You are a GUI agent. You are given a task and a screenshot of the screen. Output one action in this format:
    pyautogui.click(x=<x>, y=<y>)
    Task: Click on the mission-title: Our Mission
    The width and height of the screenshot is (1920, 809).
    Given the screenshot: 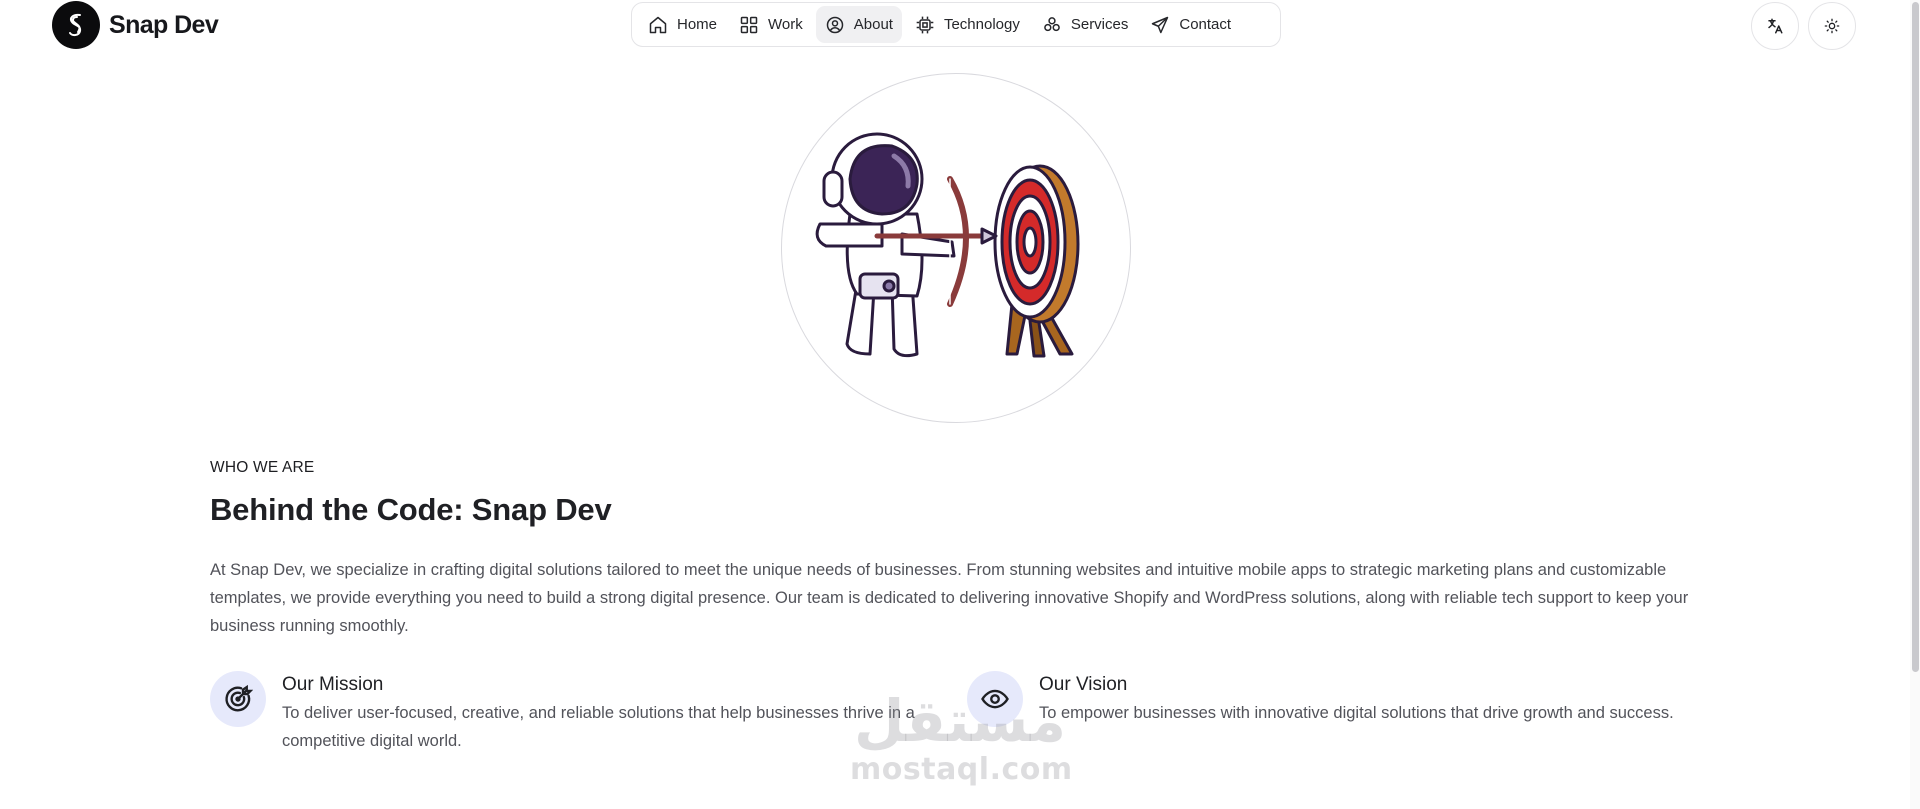 What is the action you would take?
    pyautogui.click(x=333, y=684)
    